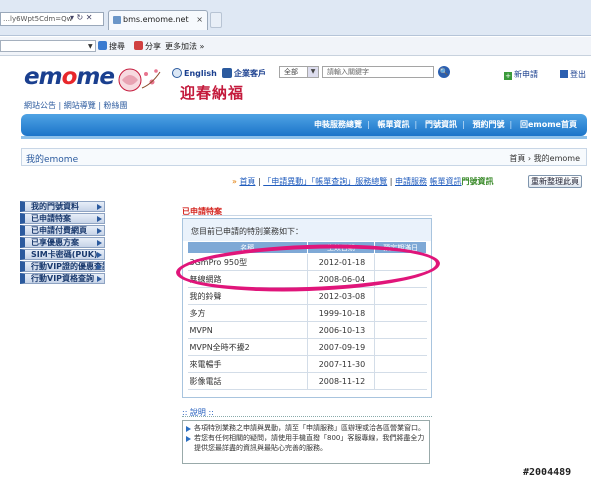  What do you see at coordinates (81, 17) in the screenshot?
I see `address-bar-buttons: ▾ ↻ ✕` at bounding box center [81, 17].